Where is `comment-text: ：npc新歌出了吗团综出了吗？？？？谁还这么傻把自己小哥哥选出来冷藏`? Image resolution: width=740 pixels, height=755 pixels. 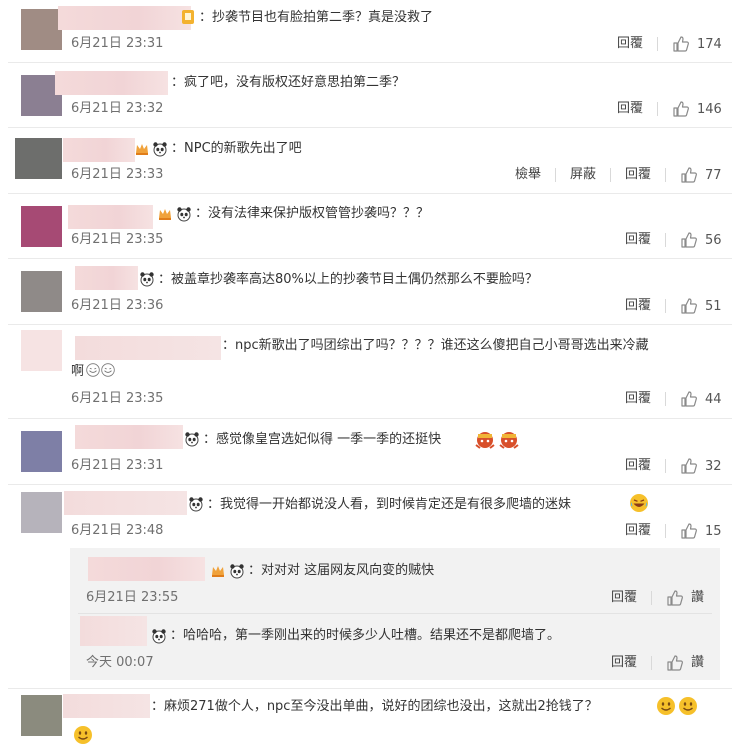 comment-text: ：npc新歌出了吗团综出了吗？？？？谁还这么傻把自己小哥哥选出来冷藏 is located at coordinates (435, 345).